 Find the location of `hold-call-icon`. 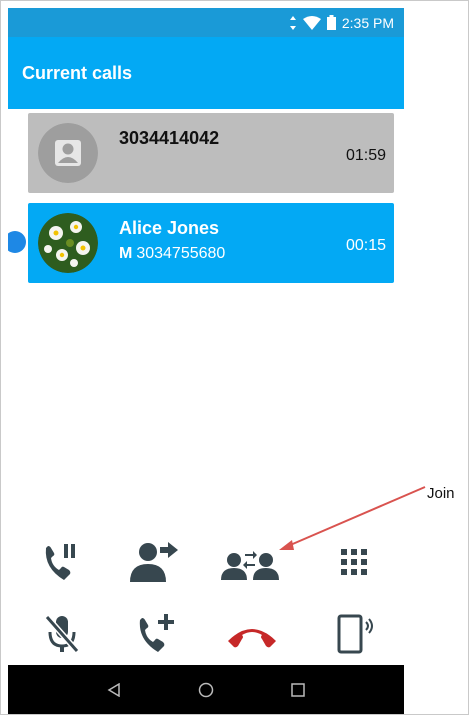

hold-call-icon is located at coordinates (62, 562).